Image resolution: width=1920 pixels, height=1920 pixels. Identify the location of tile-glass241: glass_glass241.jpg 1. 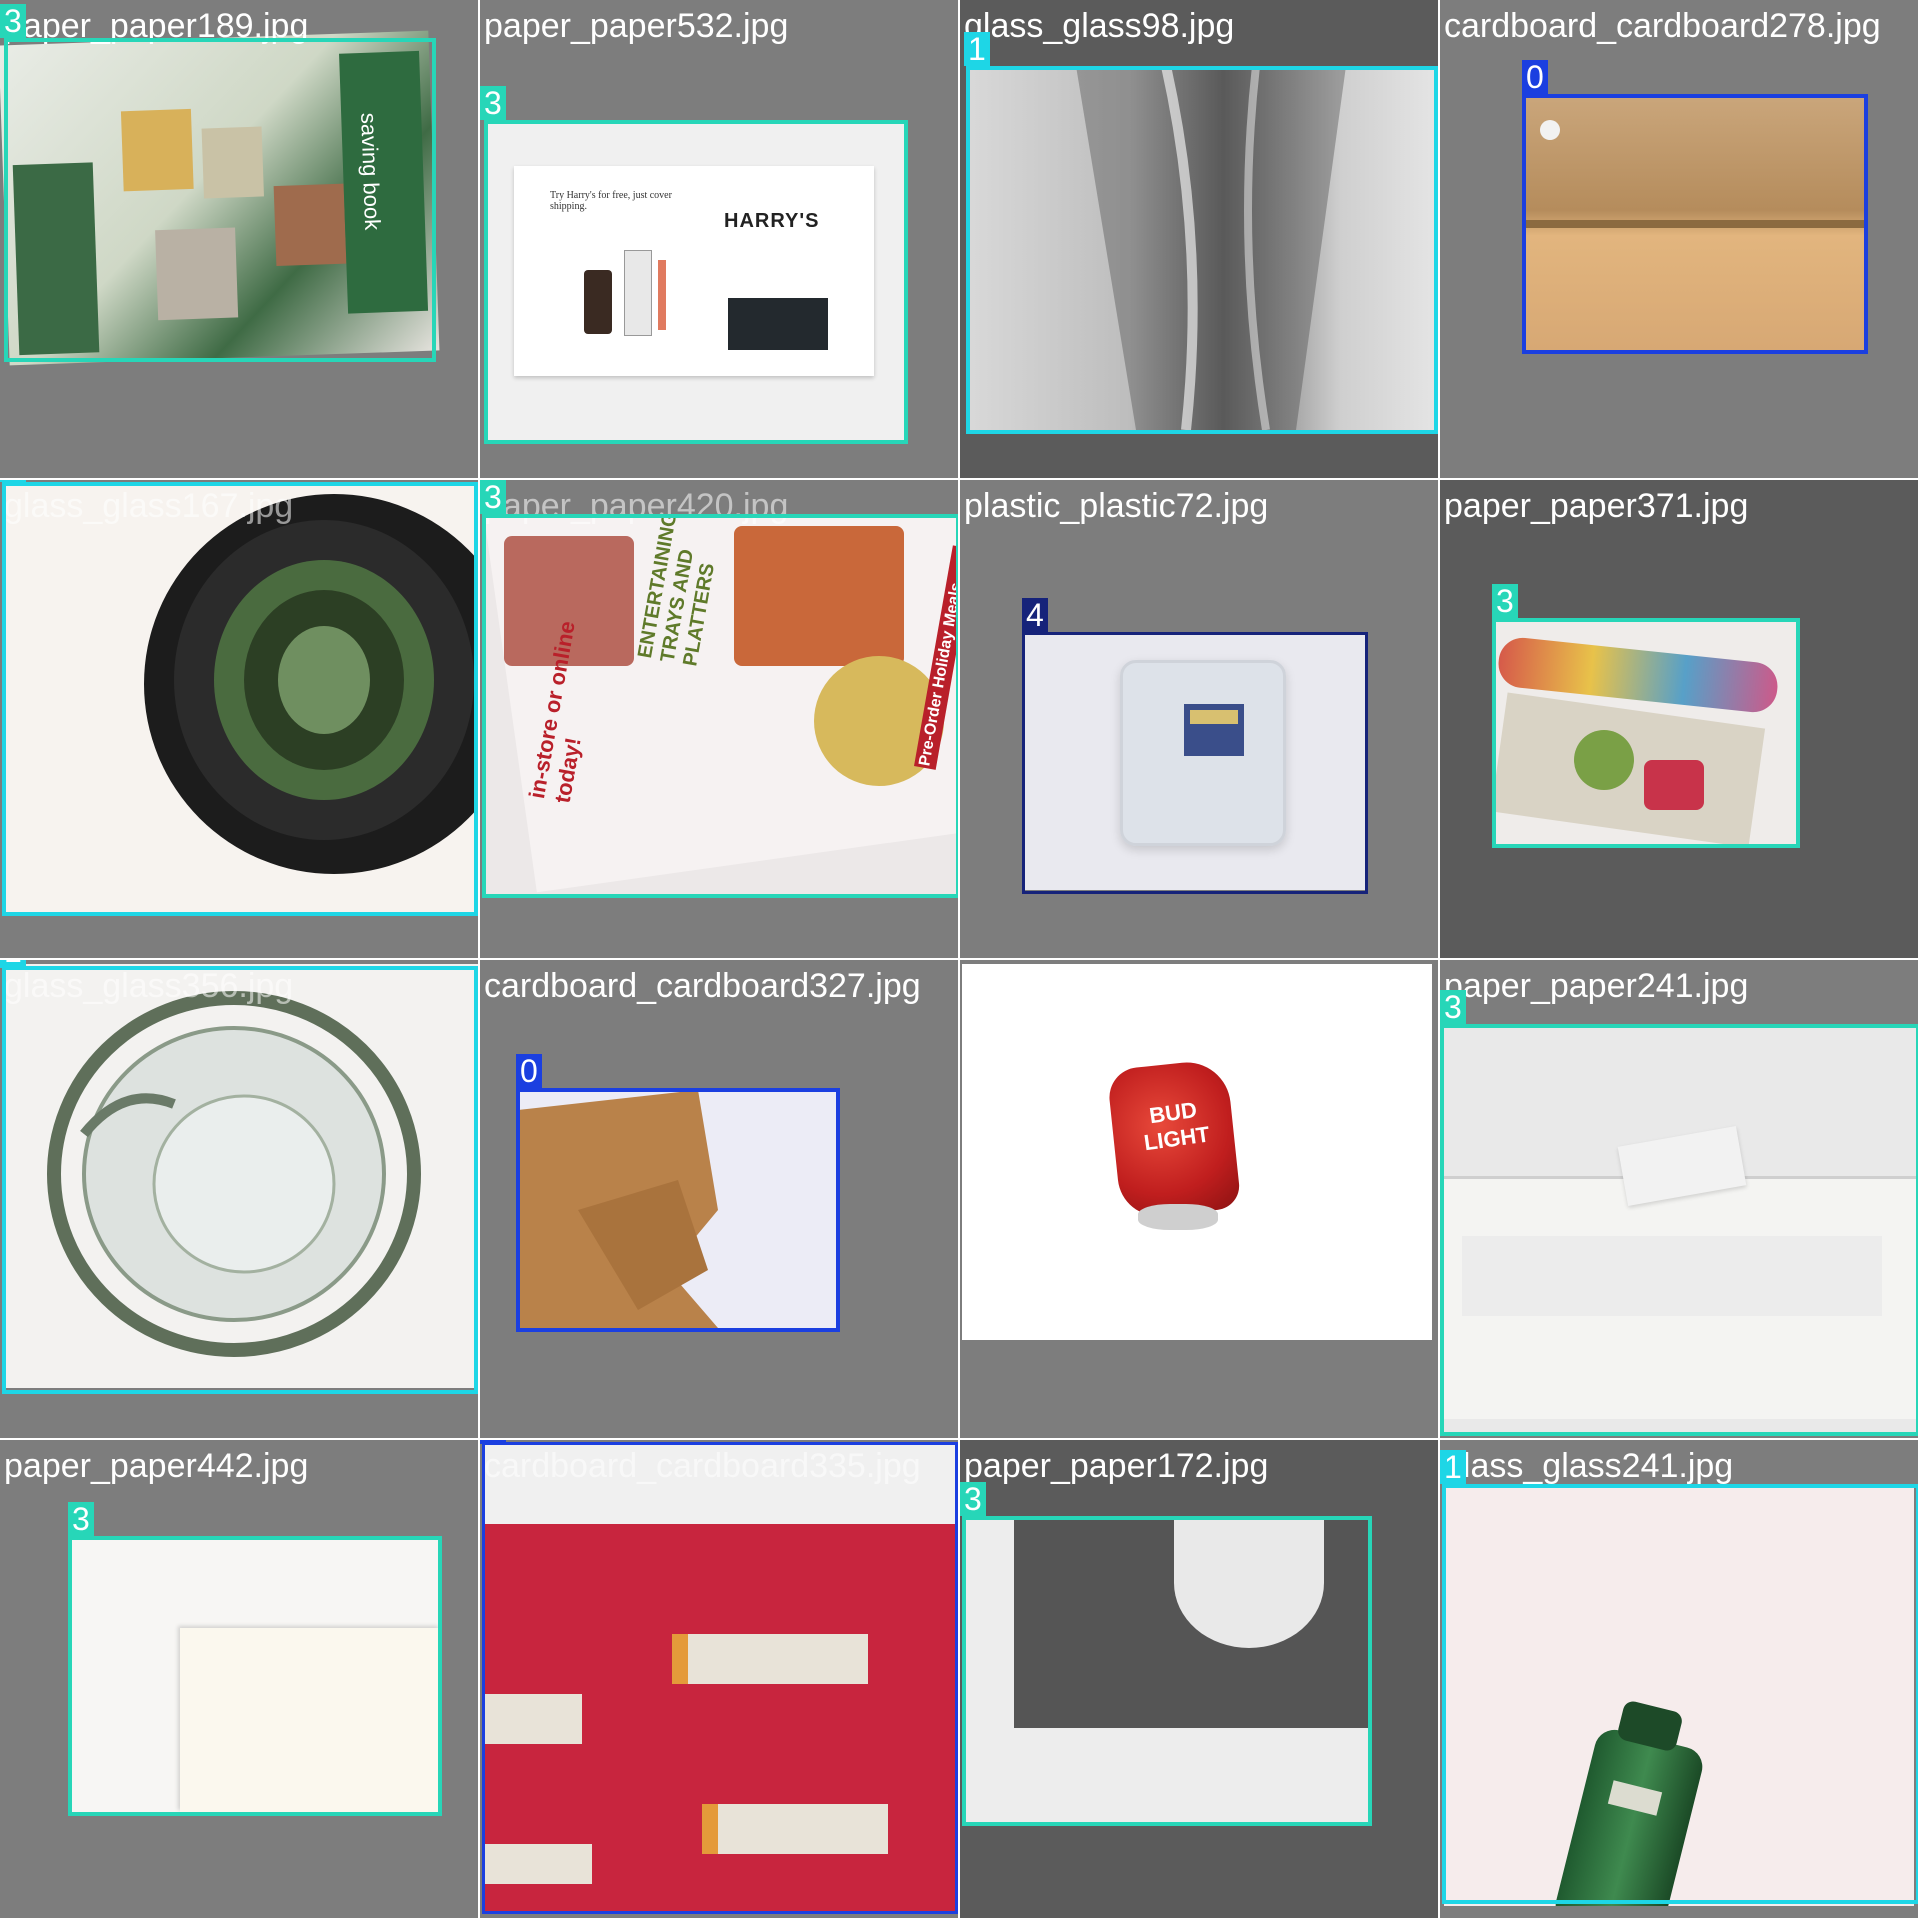
(1680, 1680).